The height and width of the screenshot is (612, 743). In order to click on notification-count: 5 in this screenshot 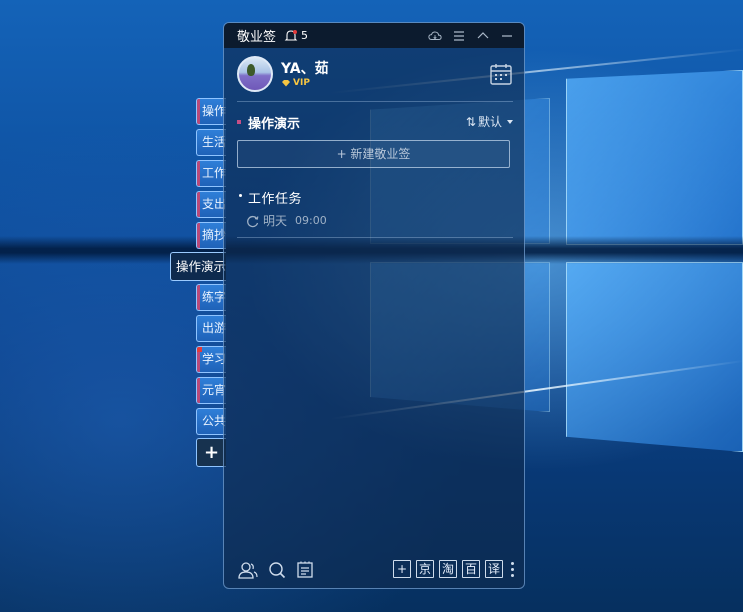, I will do `click(305, 35)`.